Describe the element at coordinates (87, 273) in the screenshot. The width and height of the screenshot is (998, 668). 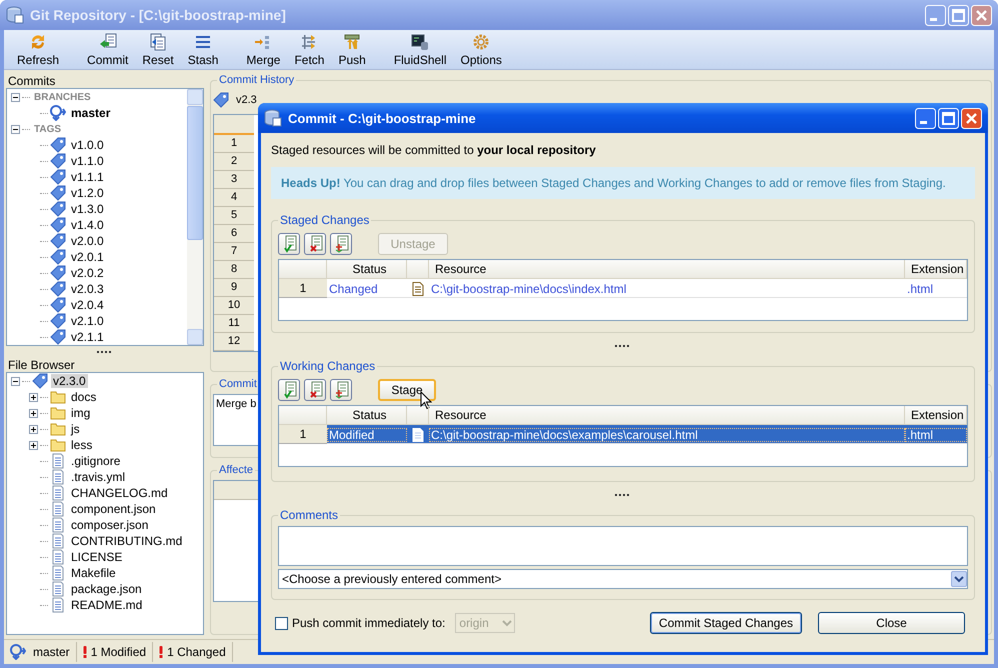
I see `tree-item: v2.0.2` at that location.